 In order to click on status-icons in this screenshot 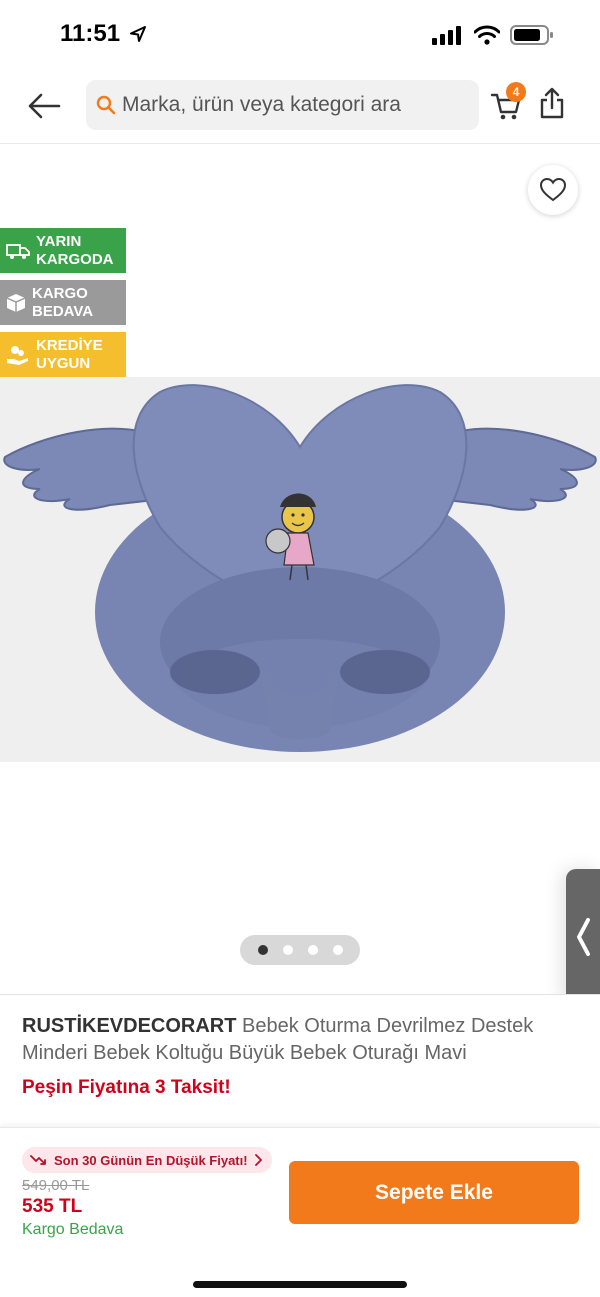, I will do `click(493, 35)`.